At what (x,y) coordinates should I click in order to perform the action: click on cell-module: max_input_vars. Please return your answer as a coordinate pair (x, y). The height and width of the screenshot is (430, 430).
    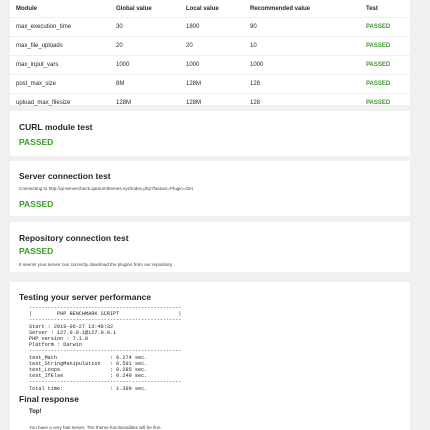
    Looking at the image, I should click on (63, 65).